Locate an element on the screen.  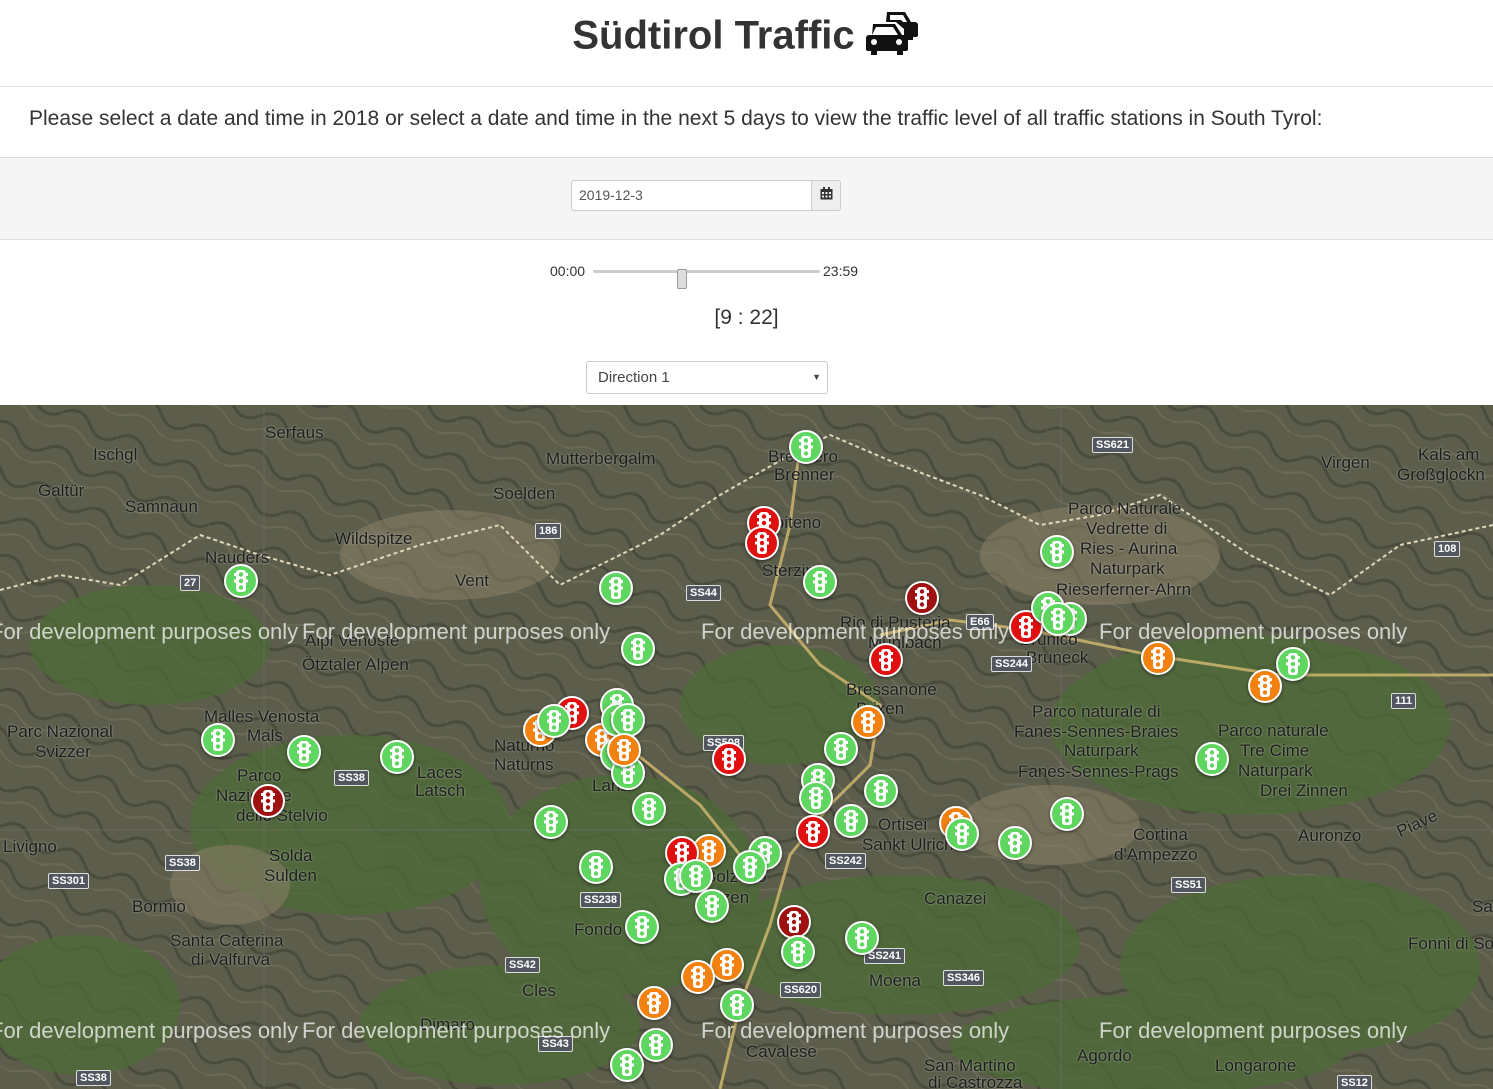
road-shield: SS238 is located at coordinates (601, 900).